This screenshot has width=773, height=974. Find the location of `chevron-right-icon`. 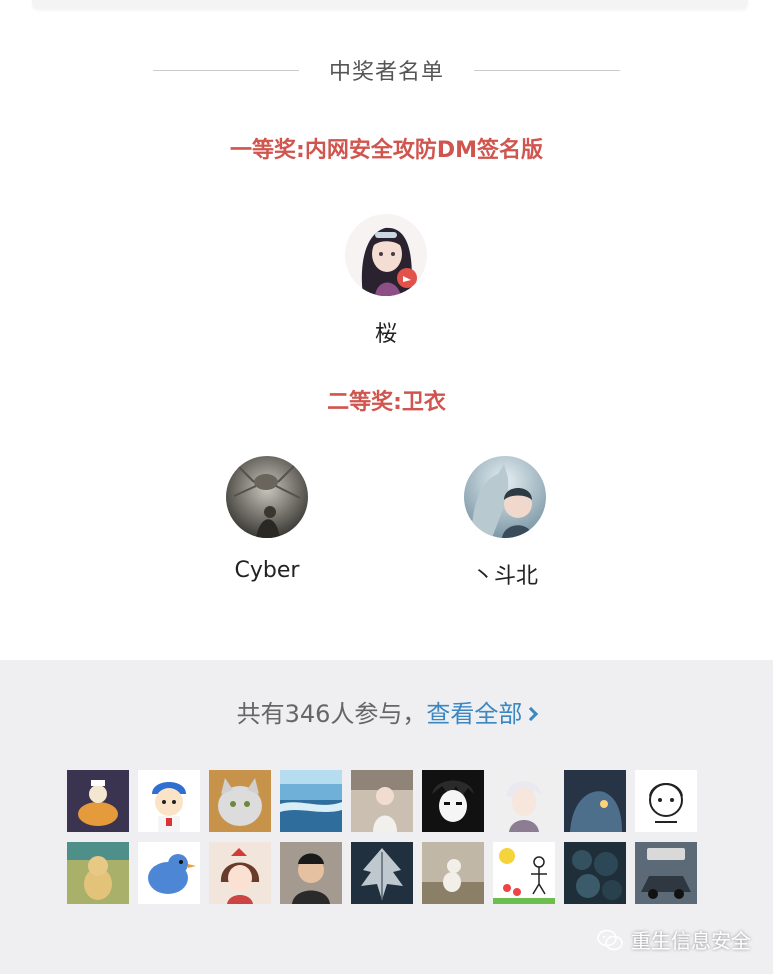

chevron-right-icon is located at coordinates (531, 714).